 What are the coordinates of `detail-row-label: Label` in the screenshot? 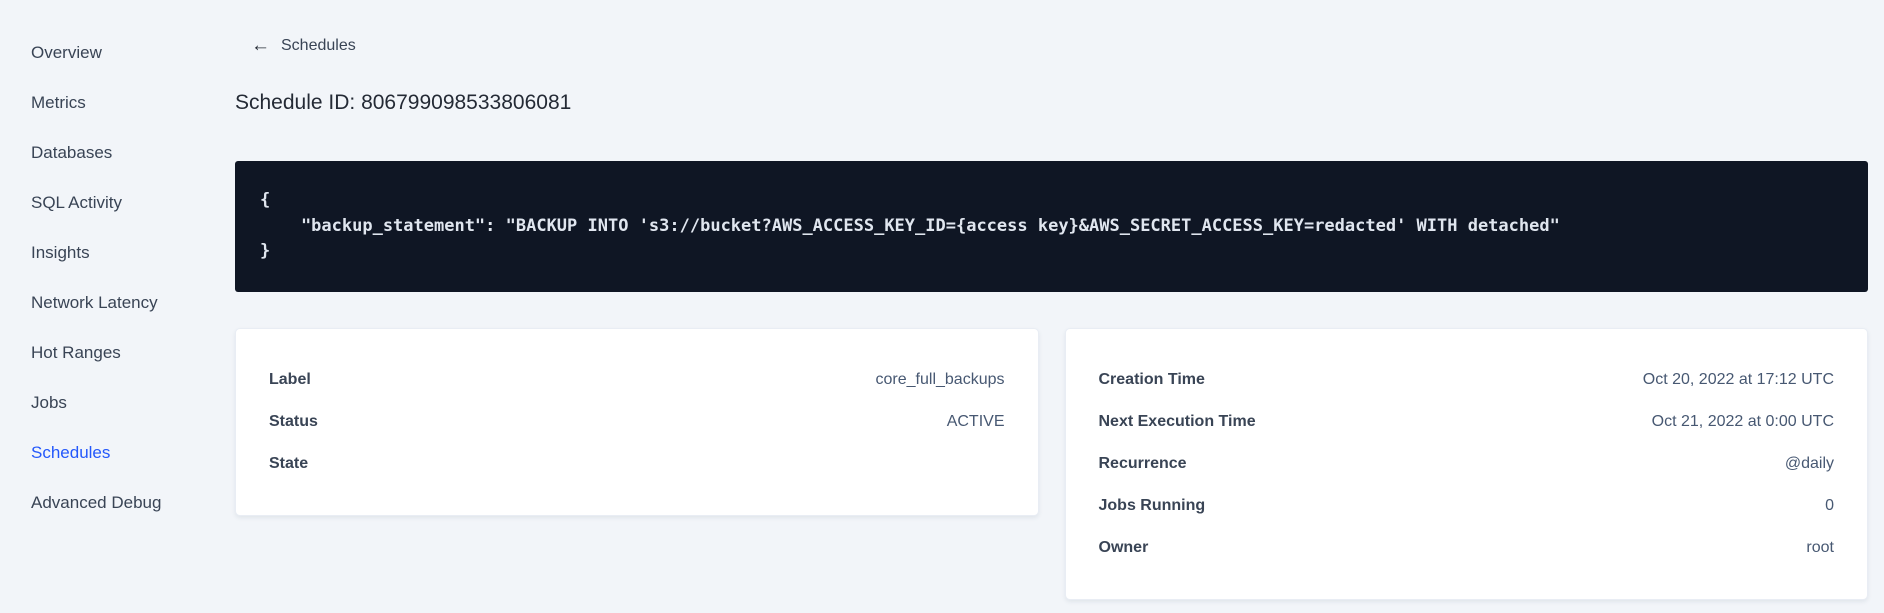 It's located at (290, 379).